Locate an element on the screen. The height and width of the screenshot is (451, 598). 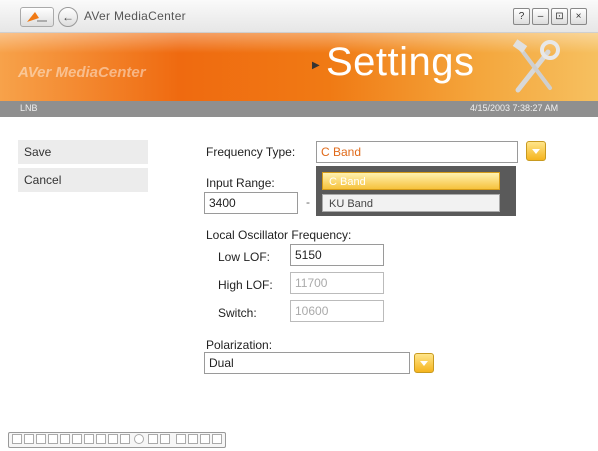
datetime-label: 4/15/2003 7:38:27 AM is located at coordinates (514, 108).